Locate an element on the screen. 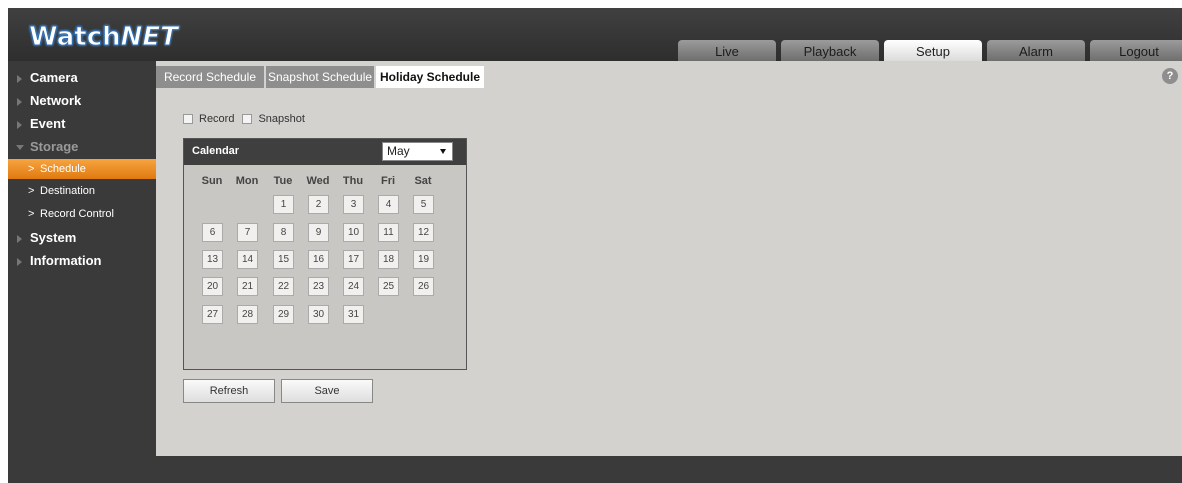 This screenshot has height=483, width=1182. sidebar-subitem-label: Schedule is located at coordinates (63, 169).